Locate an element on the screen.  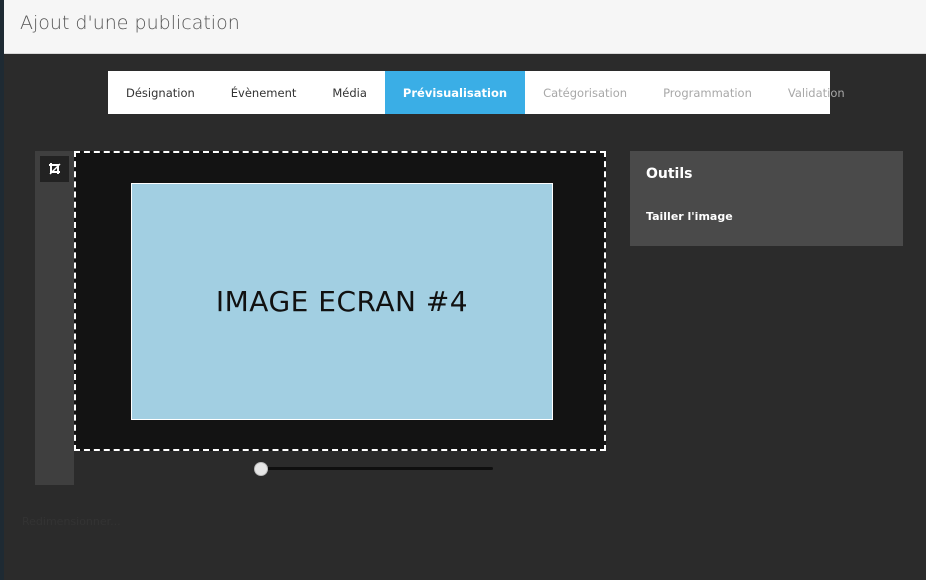
crop-icon is located at coordinates (54, 169).